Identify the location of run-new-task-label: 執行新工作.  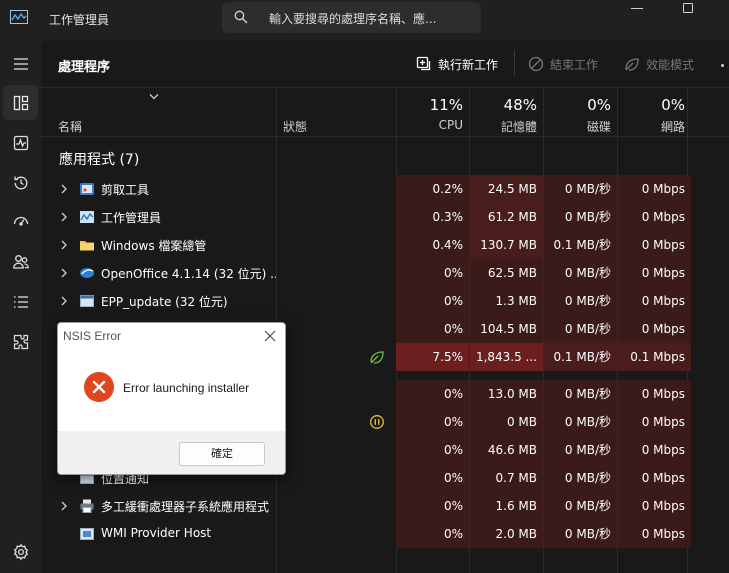
(468, 64).